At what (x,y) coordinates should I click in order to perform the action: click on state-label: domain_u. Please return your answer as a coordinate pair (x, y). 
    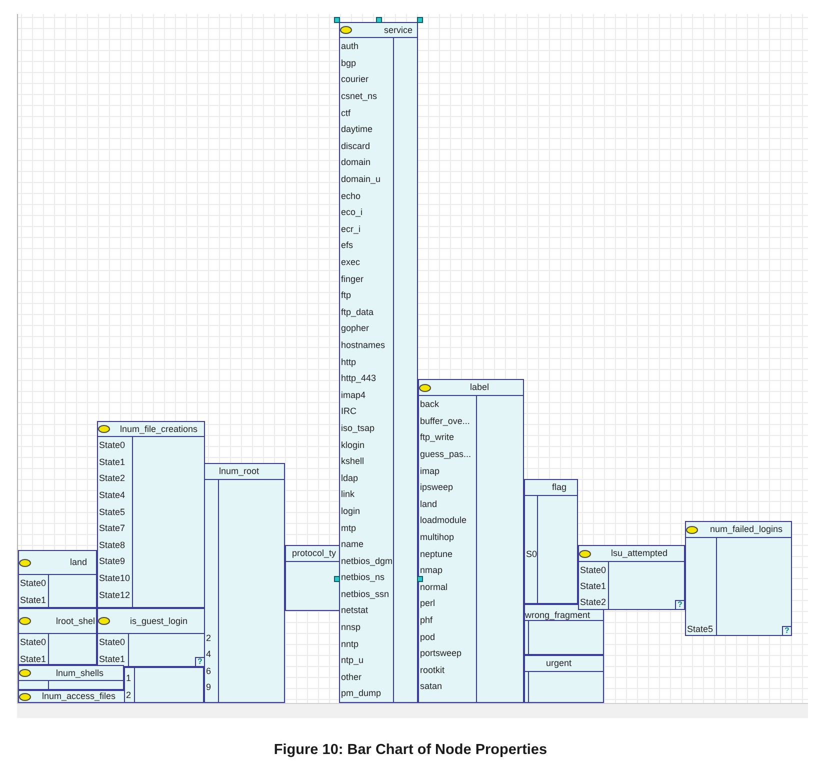
    Looking at the image, I should click on (361, 179).